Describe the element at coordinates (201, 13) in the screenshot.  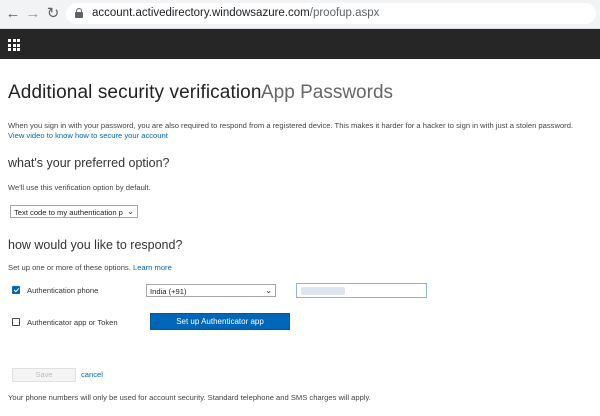
I see `url-host: account.activedirectory.windowsazure.com` at that location.